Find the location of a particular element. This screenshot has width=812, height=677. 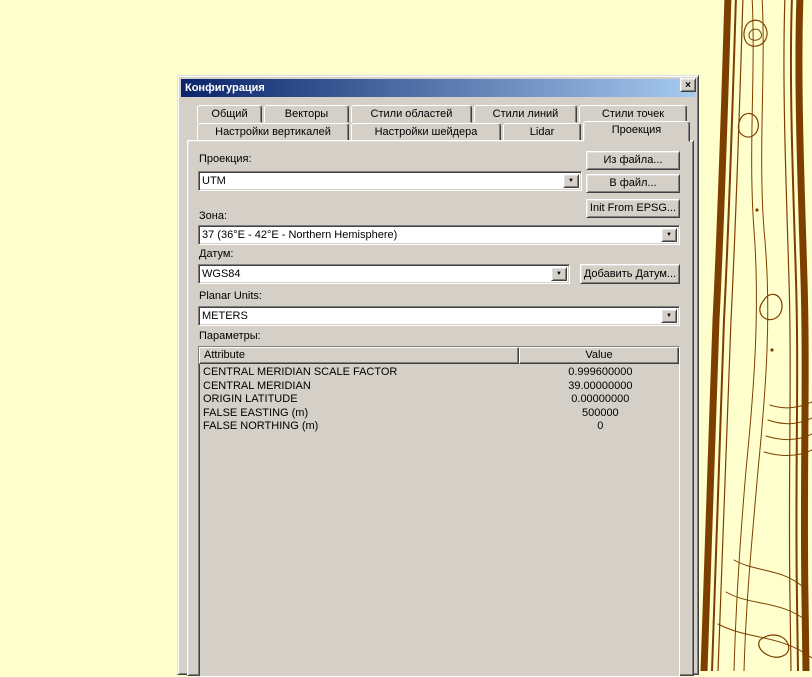

tab-vektory: Векторы is located at coordinates (306, 114).